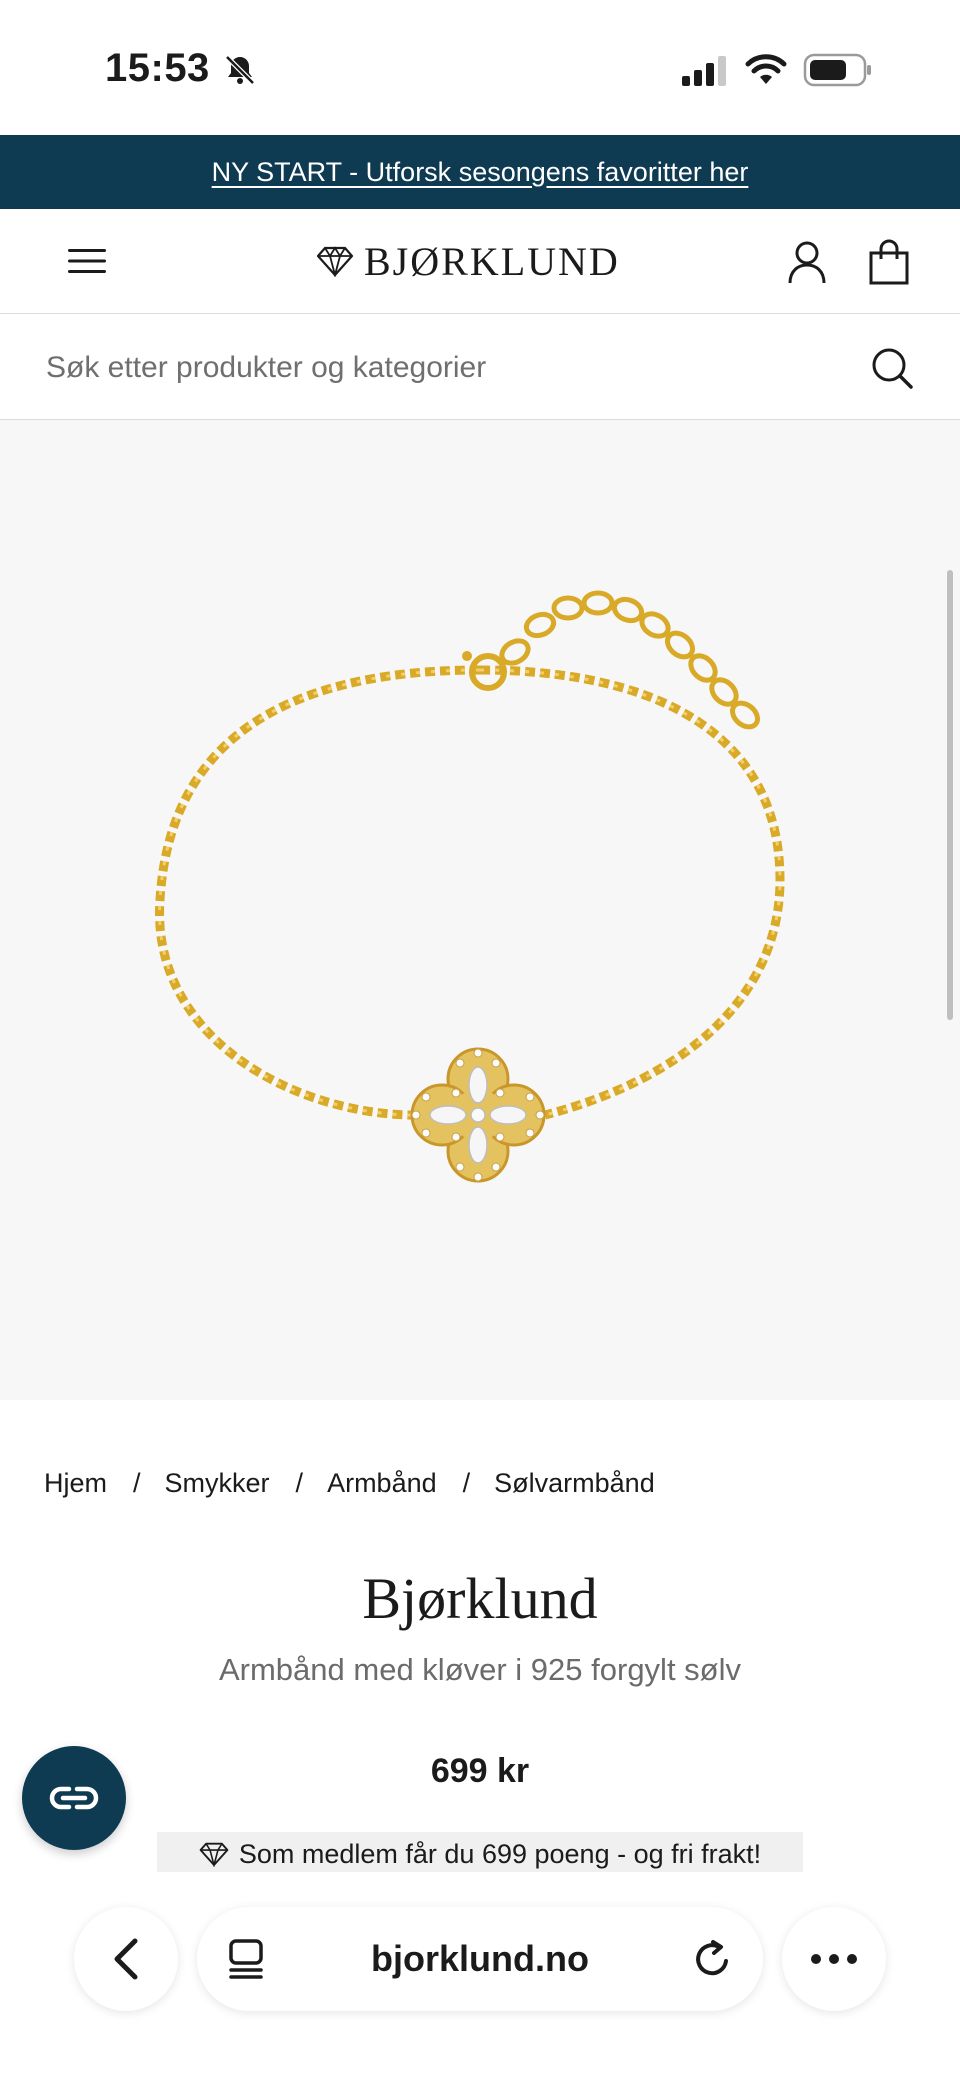 This screenshot has height=2086, width=960. Describe the element at coordinates (713, 1959) in the screenshot. I see `reload-icon` at that location.